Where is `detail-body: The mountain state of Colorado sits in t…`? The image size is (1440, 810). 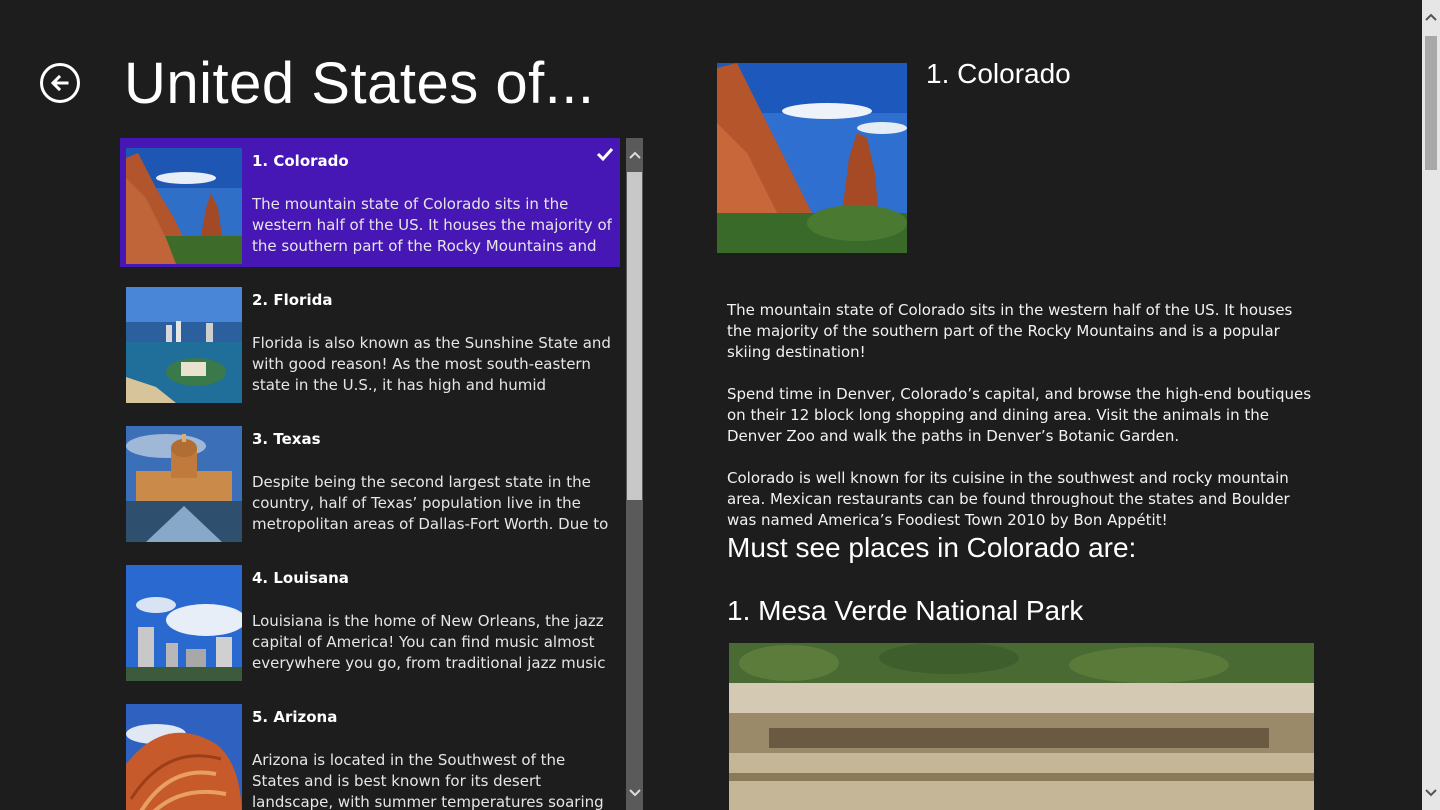 detail-body: The mountain state of Colorado sits in t… is located at coordinates (1022, 426).